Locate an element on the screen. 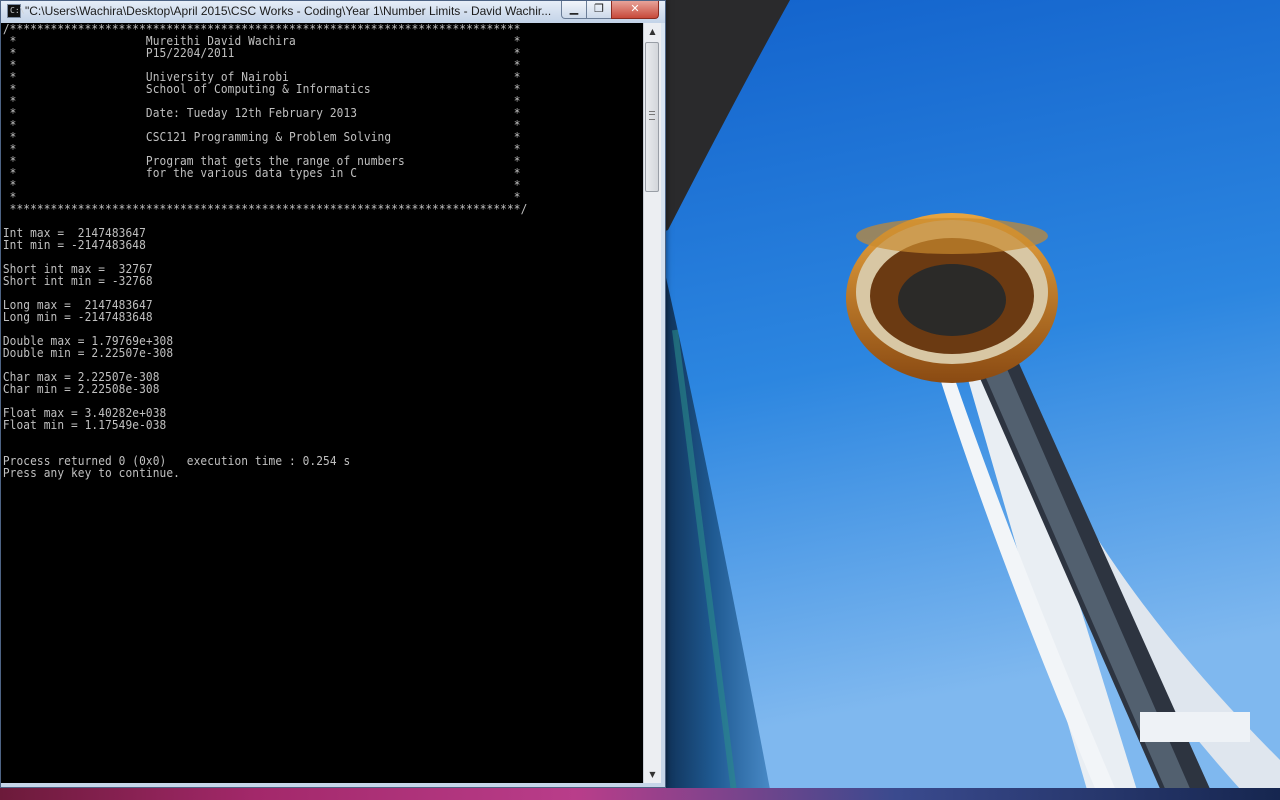  close-button: ✕ is located at coordinates (635, 10).